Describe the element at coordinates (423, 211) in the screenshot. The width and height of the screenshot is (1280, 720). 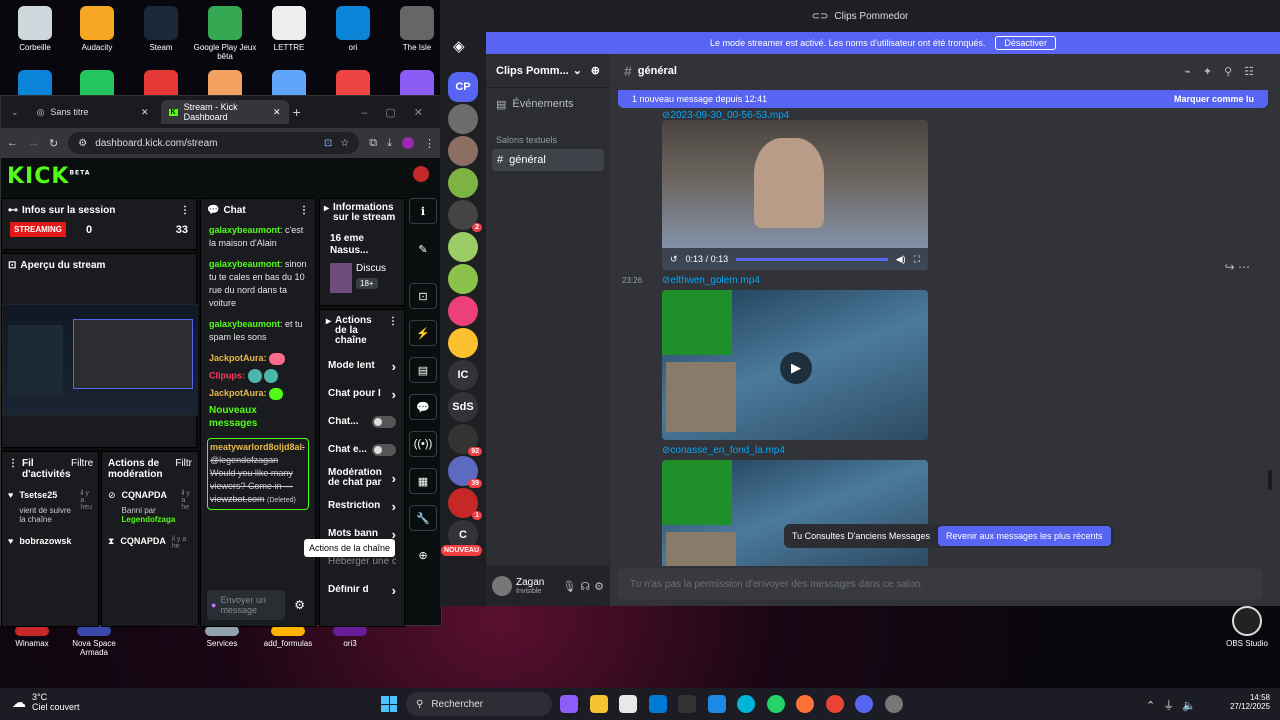
I see `info-icon: ℹ` at that location.